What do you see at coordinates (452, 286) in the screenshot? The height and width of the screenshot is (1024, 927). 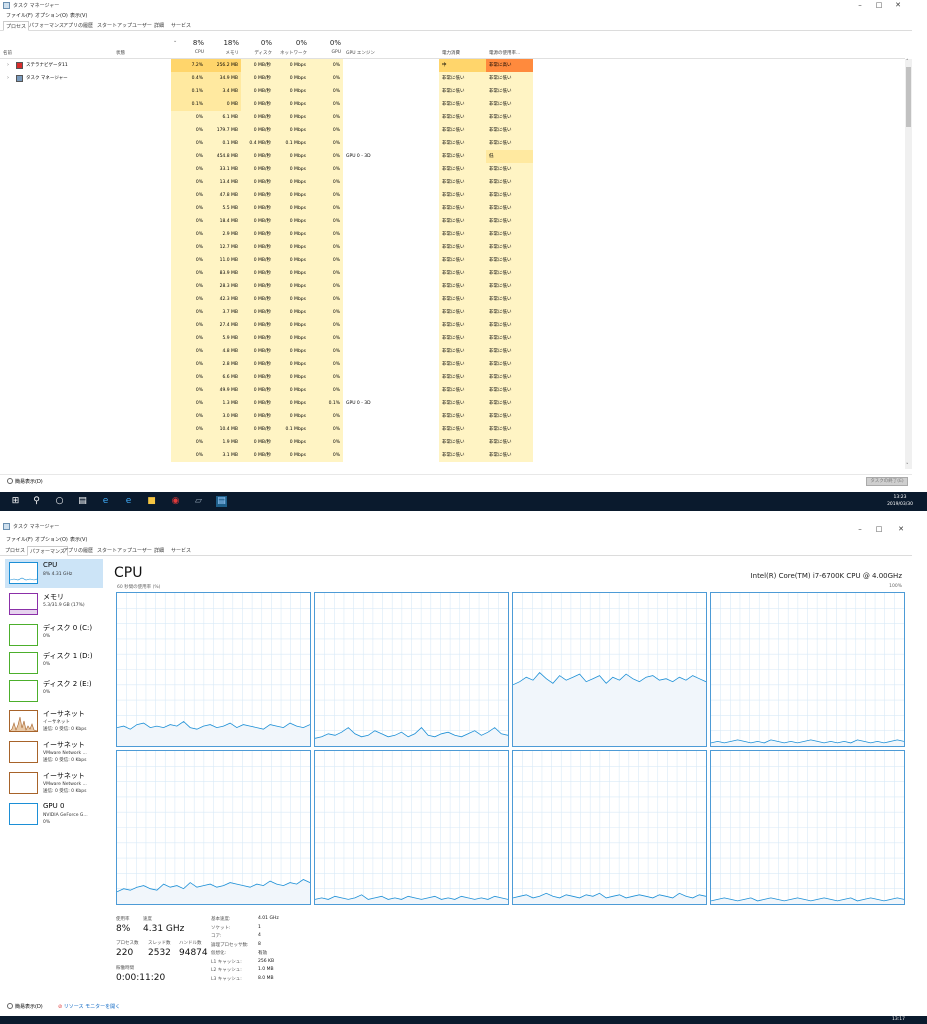 I see `table-row: 0% 28.3 MB 0 MB/秒 0 Mbps 0% 非常に低い 非常に低い` at bounding box center [452, 286].